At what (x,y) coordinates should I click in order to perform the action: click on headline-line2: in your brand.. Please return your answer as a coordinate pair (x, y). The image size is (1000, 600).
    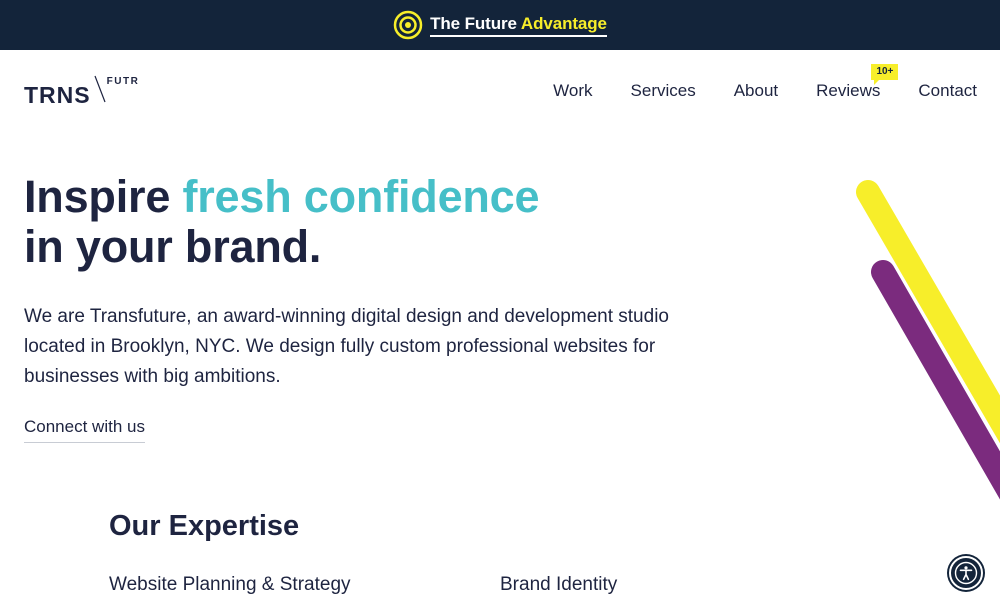
    Looking at the image, I should click on (173, 246).